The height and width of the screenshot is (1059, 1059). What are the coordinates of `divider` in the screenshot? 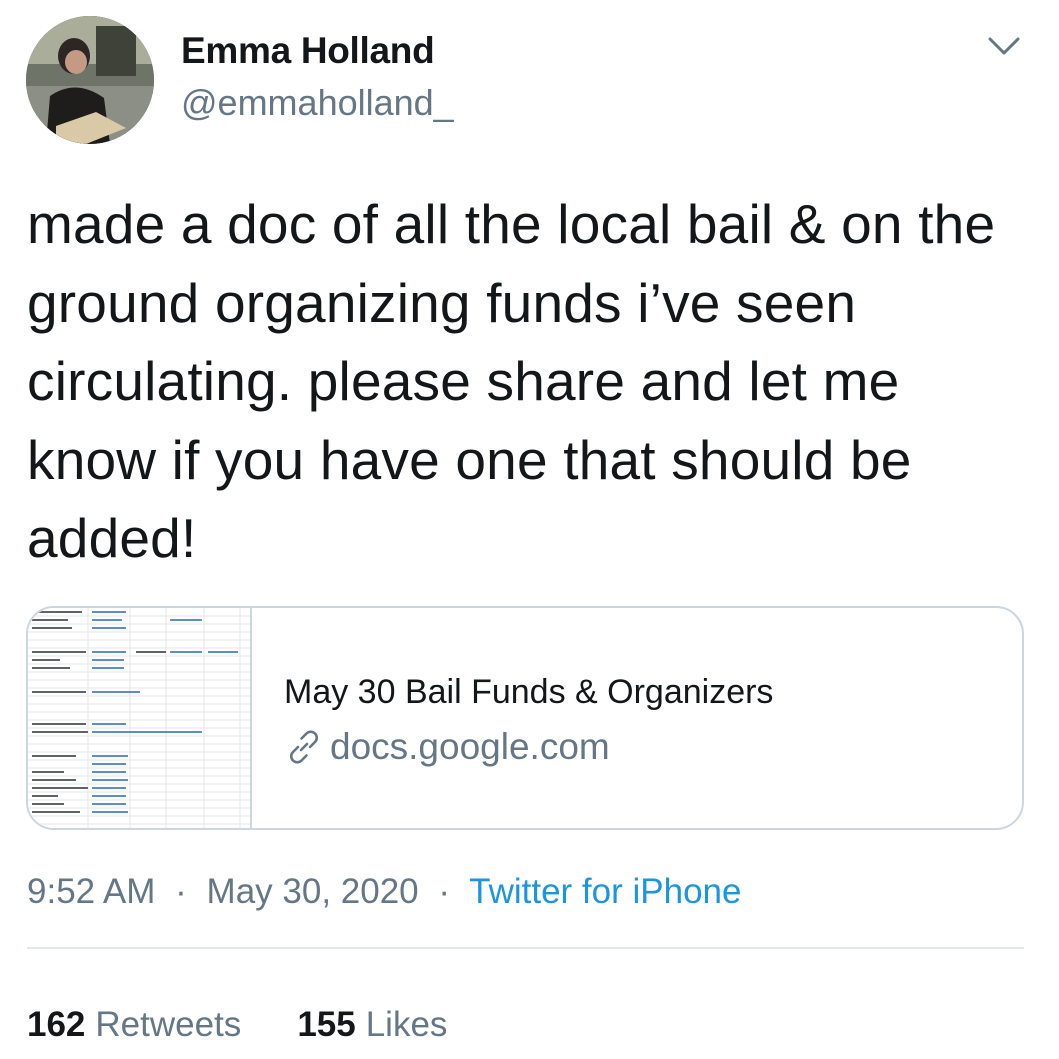 It's located at (525, 948).